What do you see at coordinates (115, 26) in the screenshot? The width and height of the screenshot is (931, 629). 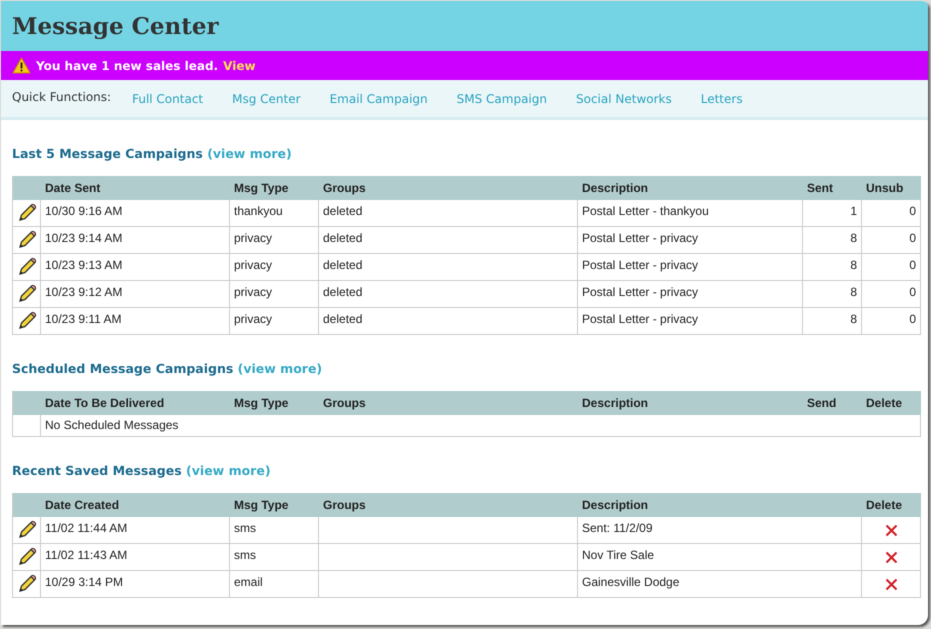 I see `page-title: Message Center` at bounding box center [115, 26].